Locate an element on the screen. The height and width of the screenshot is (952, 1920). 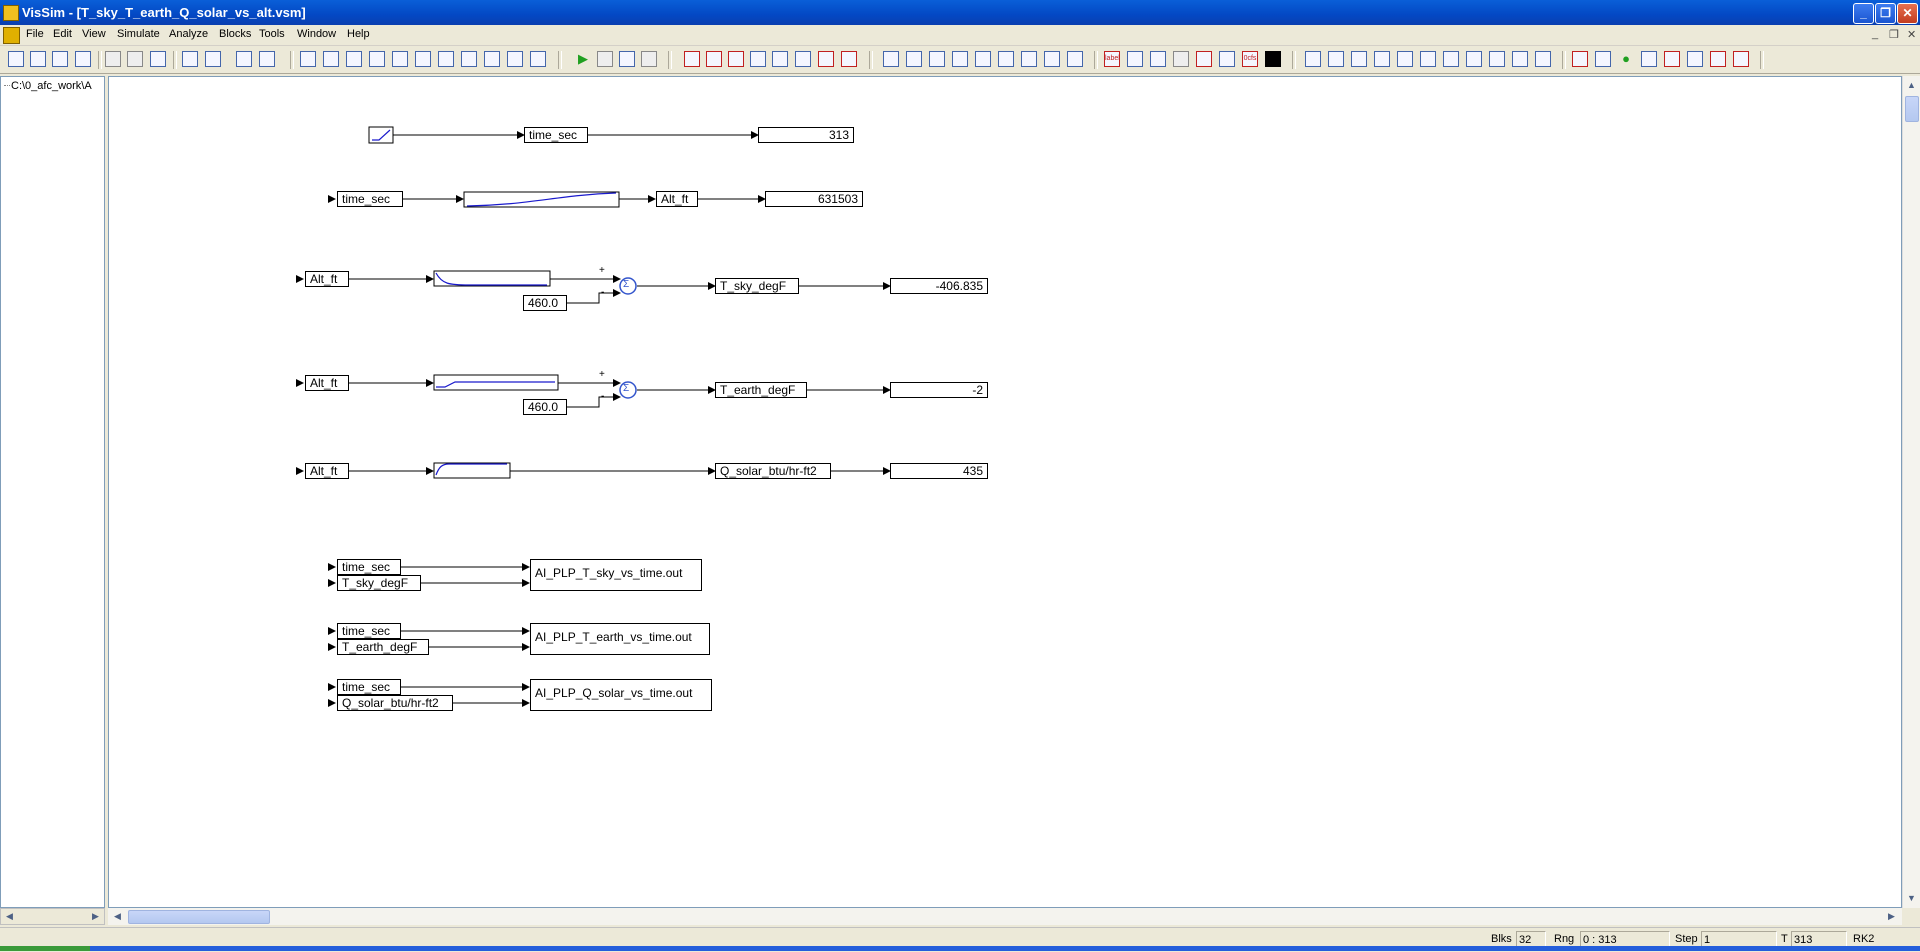
display-block-time: 313 is located at coordinates (806, 135).